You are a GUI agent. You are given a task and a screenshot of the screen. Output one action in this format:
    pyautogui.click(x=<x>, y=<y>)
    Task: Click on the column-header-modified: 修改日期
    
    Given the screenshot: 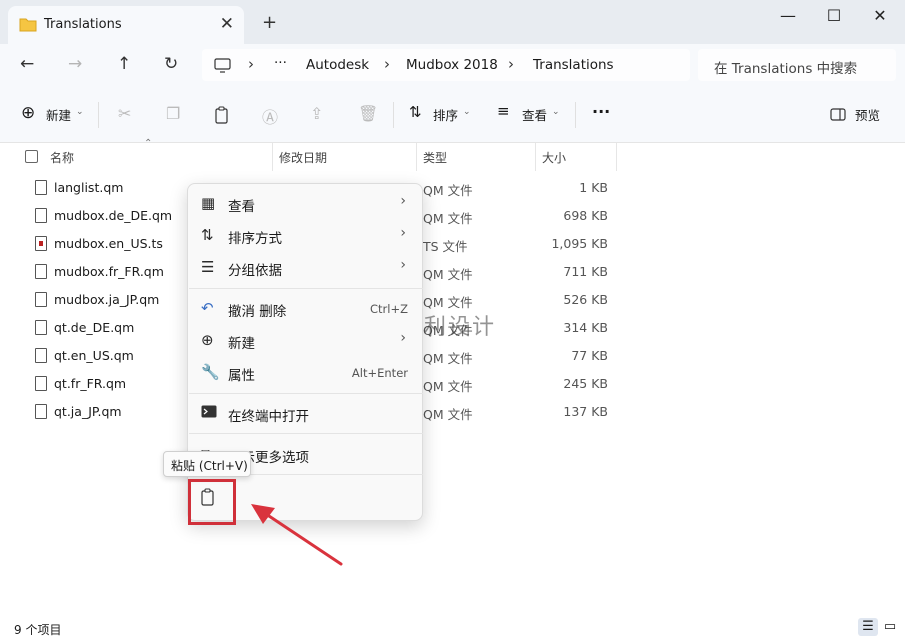 What is the action you would take?
    pyautogui.click(x=303, y=157)
    